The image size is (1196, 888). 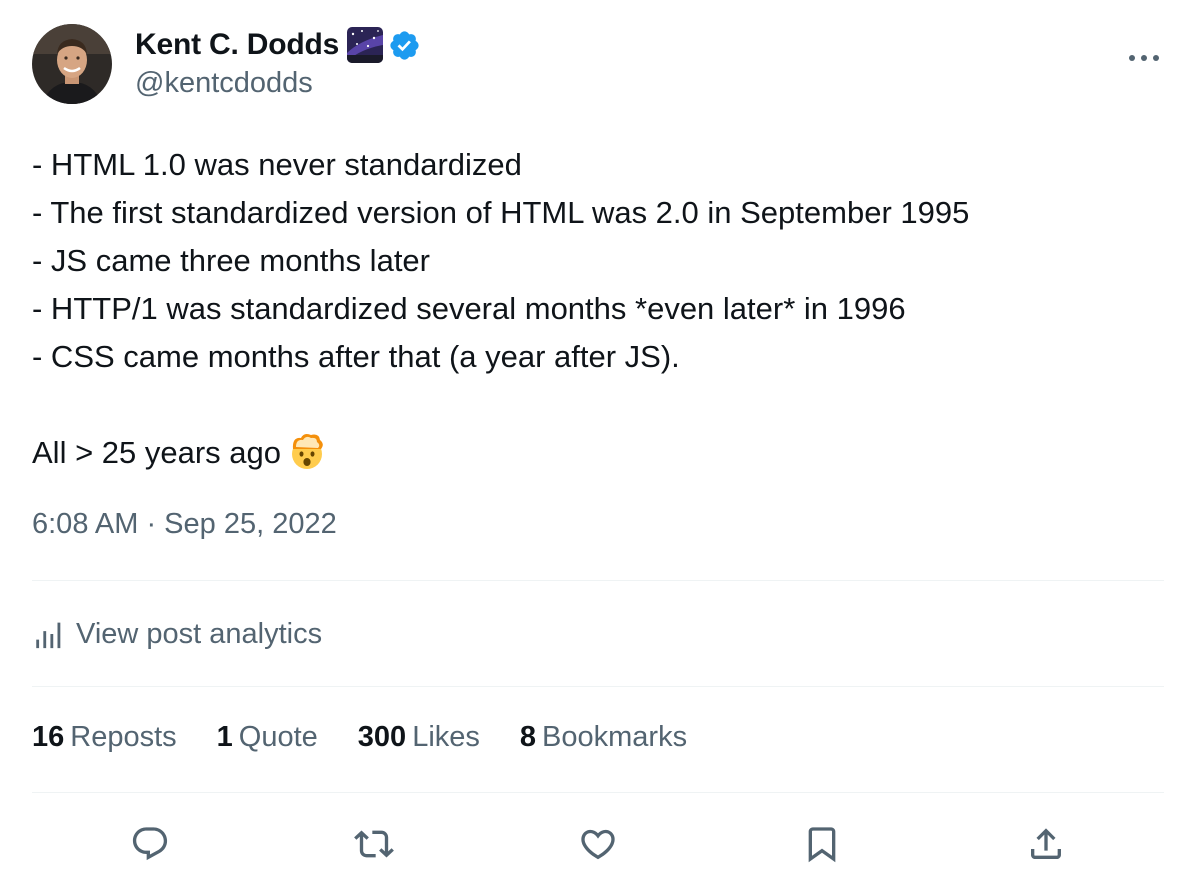 I want to click on reply-button, so click(x=150, y=844).